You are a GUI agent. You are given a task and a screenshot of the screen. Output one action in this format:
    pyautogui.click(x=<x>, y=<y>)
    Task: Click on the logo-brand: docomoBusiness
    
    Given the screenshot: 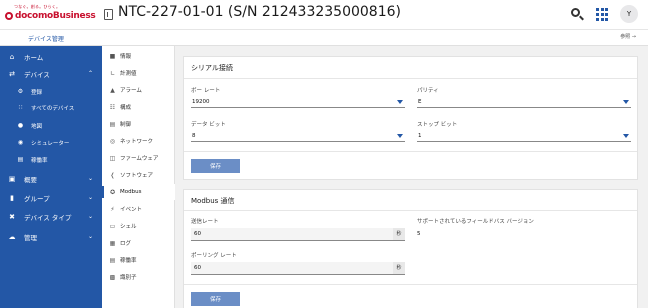 What is the action you would take?
    pyautogui.click(x=50, y=16)
    